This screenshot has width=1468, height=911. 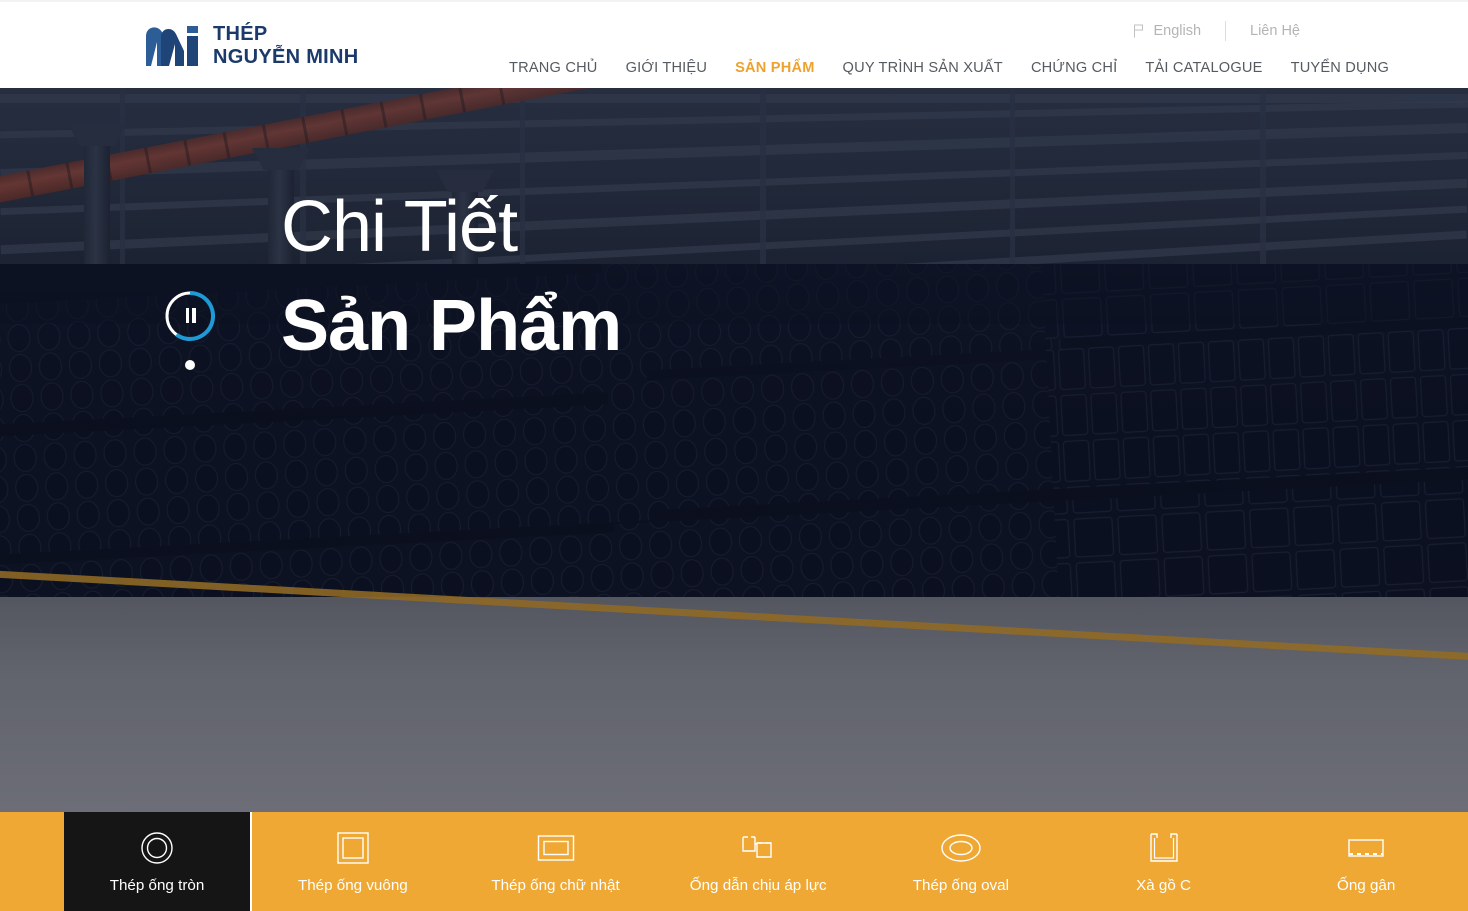 What do you see at coordinates (451, 326) in the screenshot?
I see `hero-title-line2: Sản Phẩm` at bounding box center [451, 326].